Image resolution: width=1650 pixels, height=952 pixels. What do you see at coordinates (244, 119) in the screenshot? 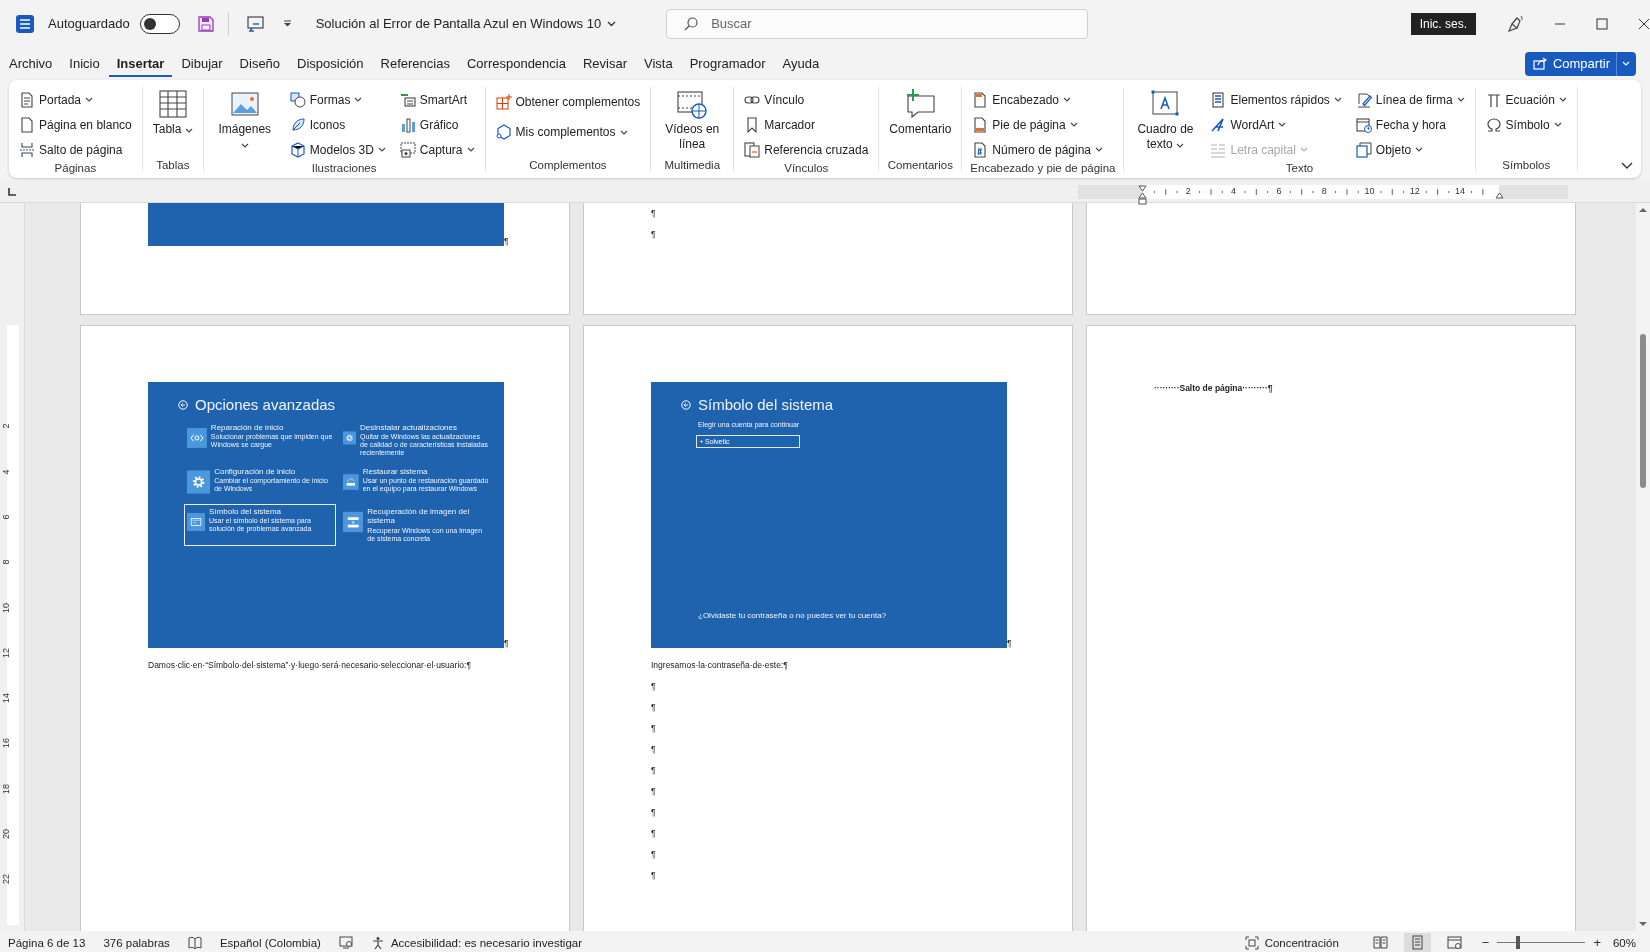
I see `ribbon-button: Imágenes` at bounding box center [244, 119].